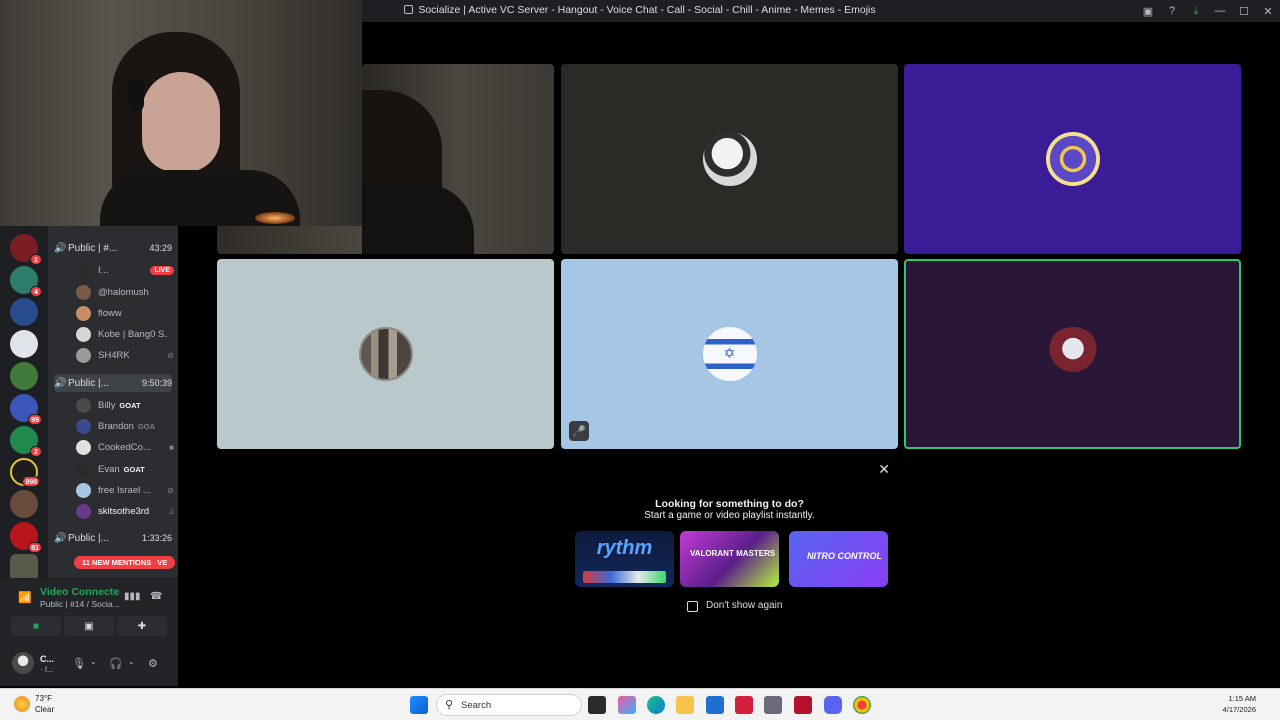  Describe the element at coordinates (458, 159) in the screenshot. I see `video-tile-self` at that location.